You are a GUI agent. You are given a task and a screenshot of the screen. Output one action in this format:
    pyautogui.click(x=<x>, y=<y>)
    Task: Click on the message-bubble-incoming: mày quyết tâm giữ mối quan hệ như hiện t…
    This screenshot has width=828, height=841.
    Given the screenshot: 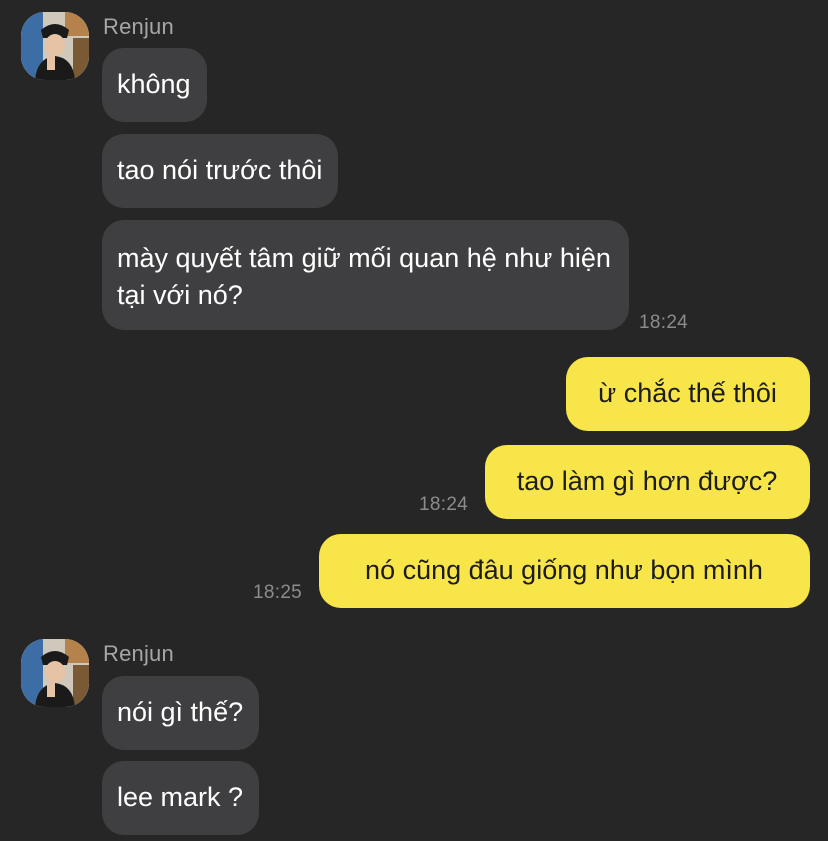 What is the action you would take?
    pyautogui.click(x=365, y=275)
    